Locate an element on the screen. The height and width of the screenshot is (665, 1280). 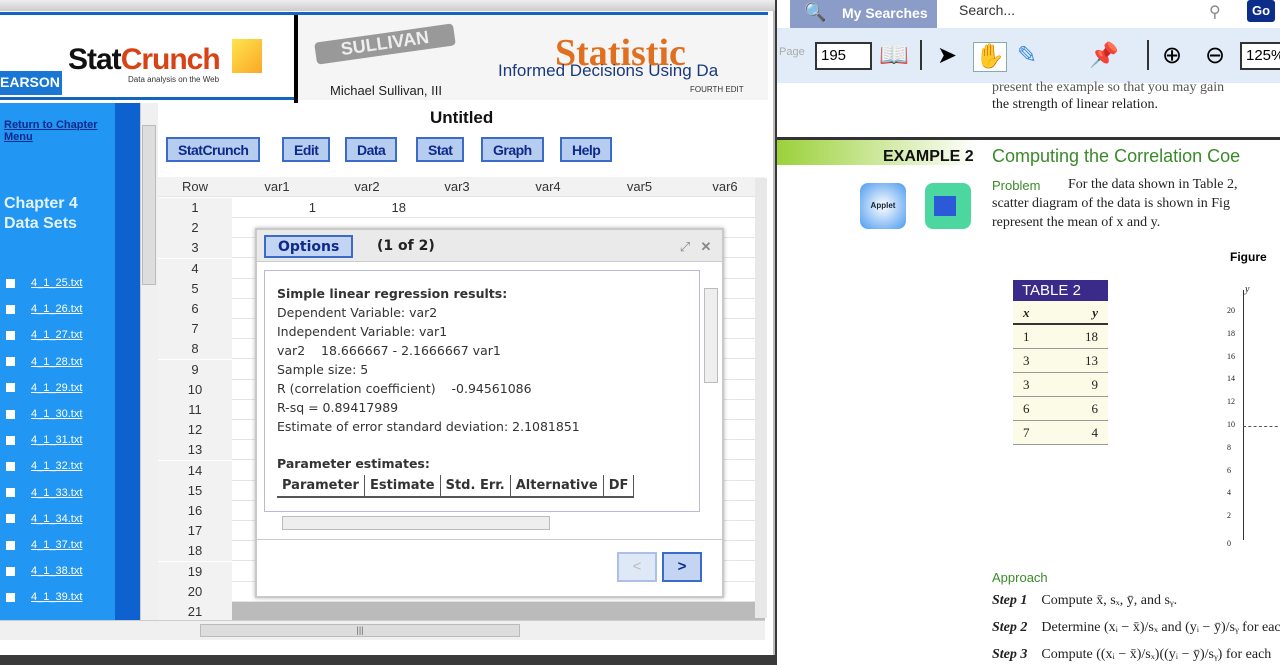
page-input: 195 is located at coordinates (843, 56).